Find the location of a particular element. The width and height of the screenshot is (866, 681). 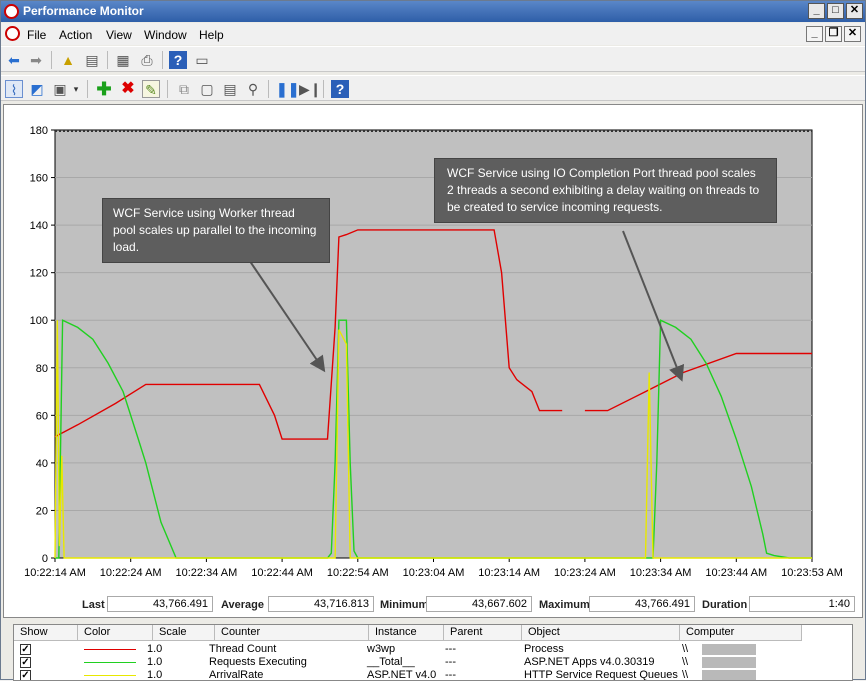

document-restore-button: ❐ is located at coordinates (833, 34).